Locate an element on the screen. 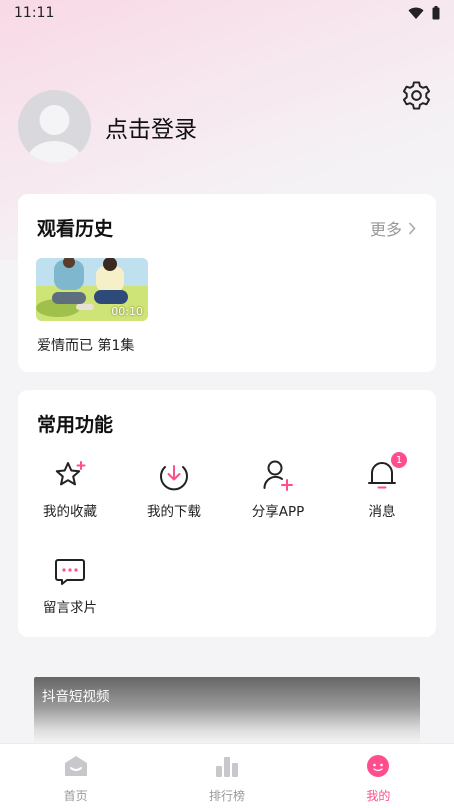 The width and height of the screenshot is (454, 808). profile-smile-icon is located at coordinates (378, 766).